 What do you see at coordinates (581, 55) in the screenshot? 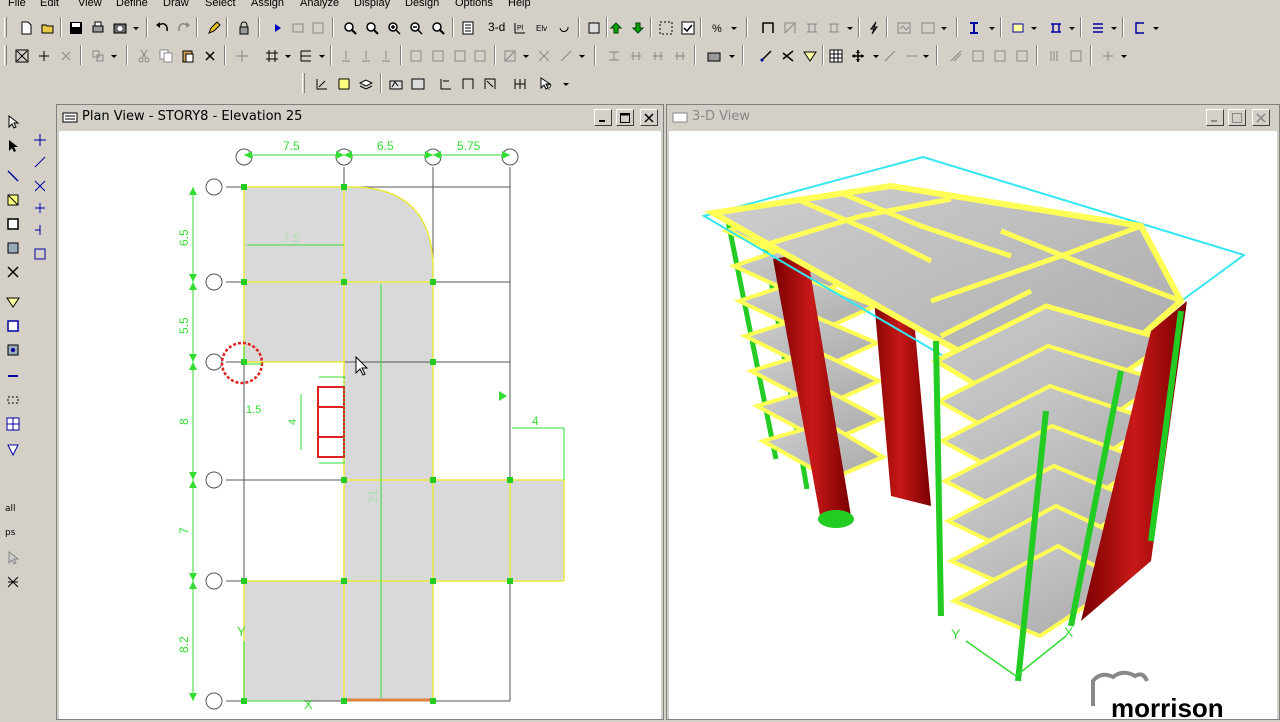
I see `diaphragm-dropdown` at bounding box center [581, 55].